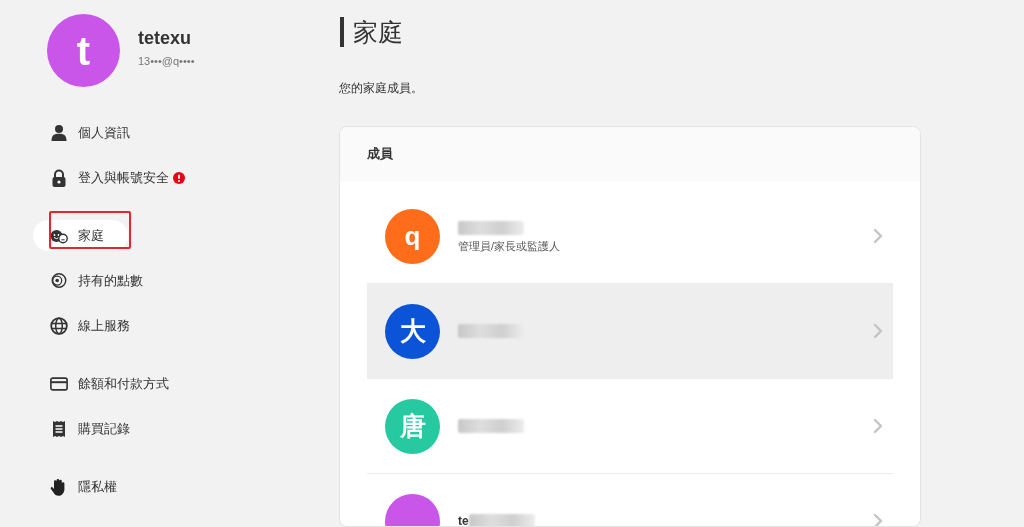 This screenshot has width=1024, height=527. Describe the element at coordinates (165, 38) in the screenshot. I see `username: tetexu` at that location.